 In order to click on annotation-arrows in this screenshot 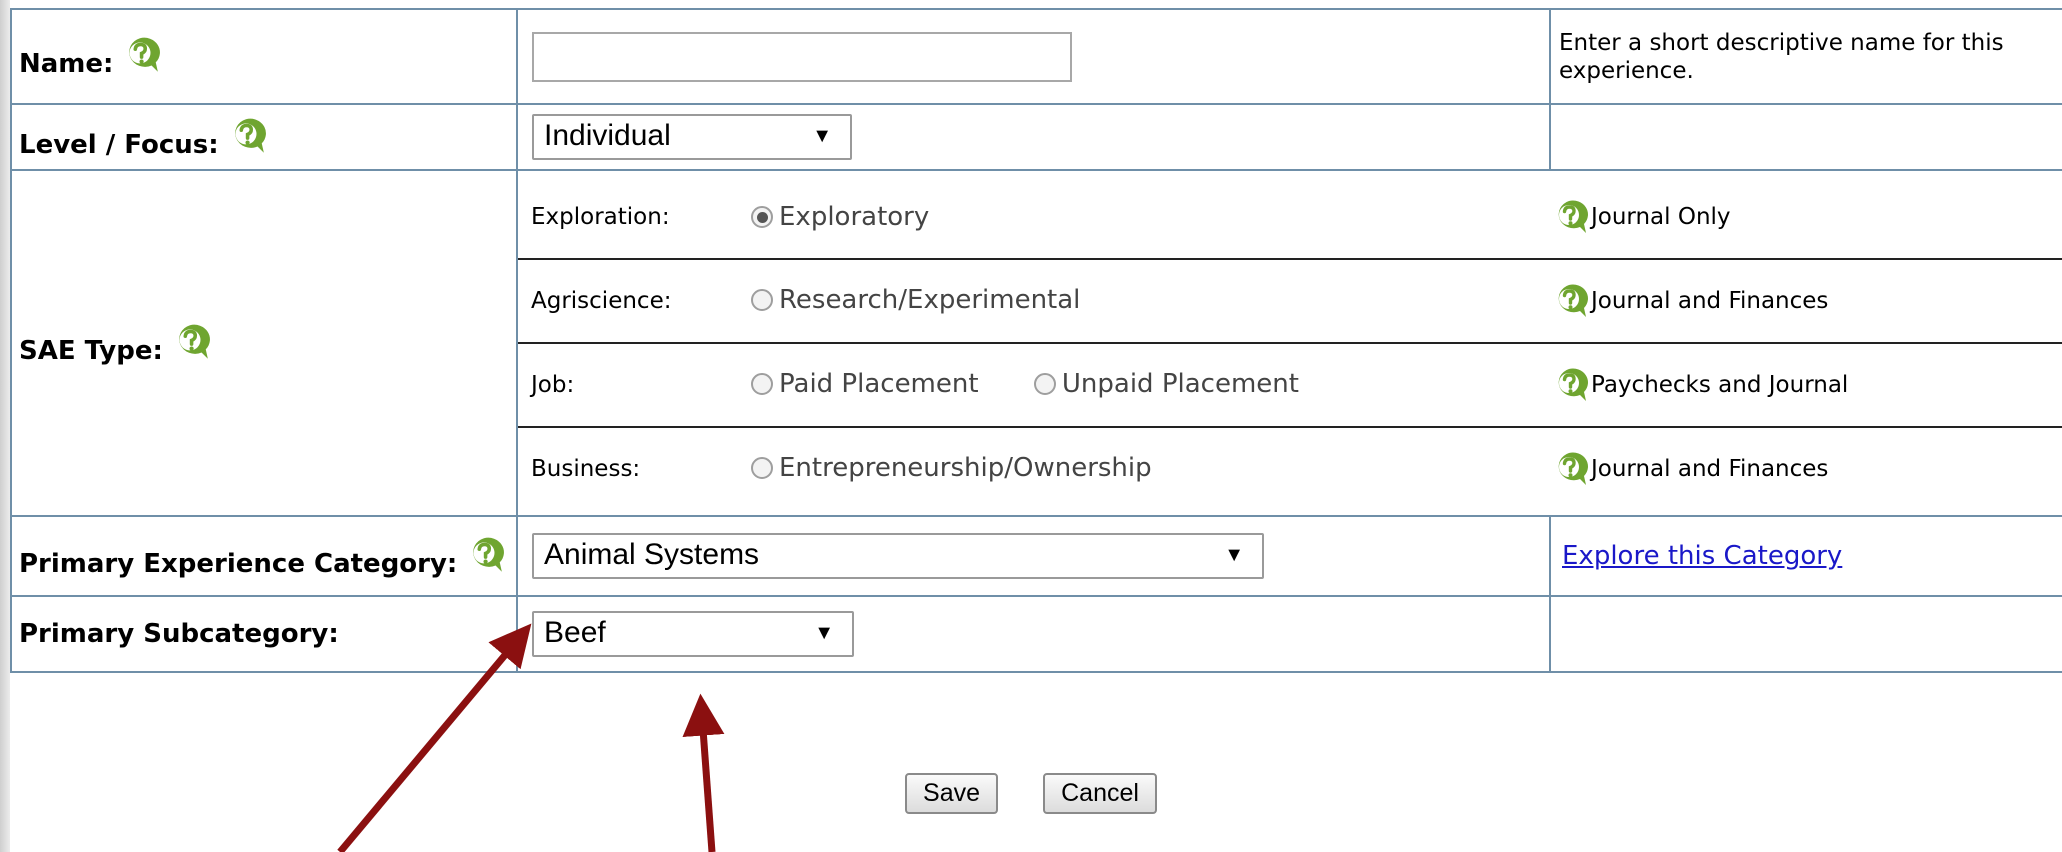, I will do `click(531, 737)`.